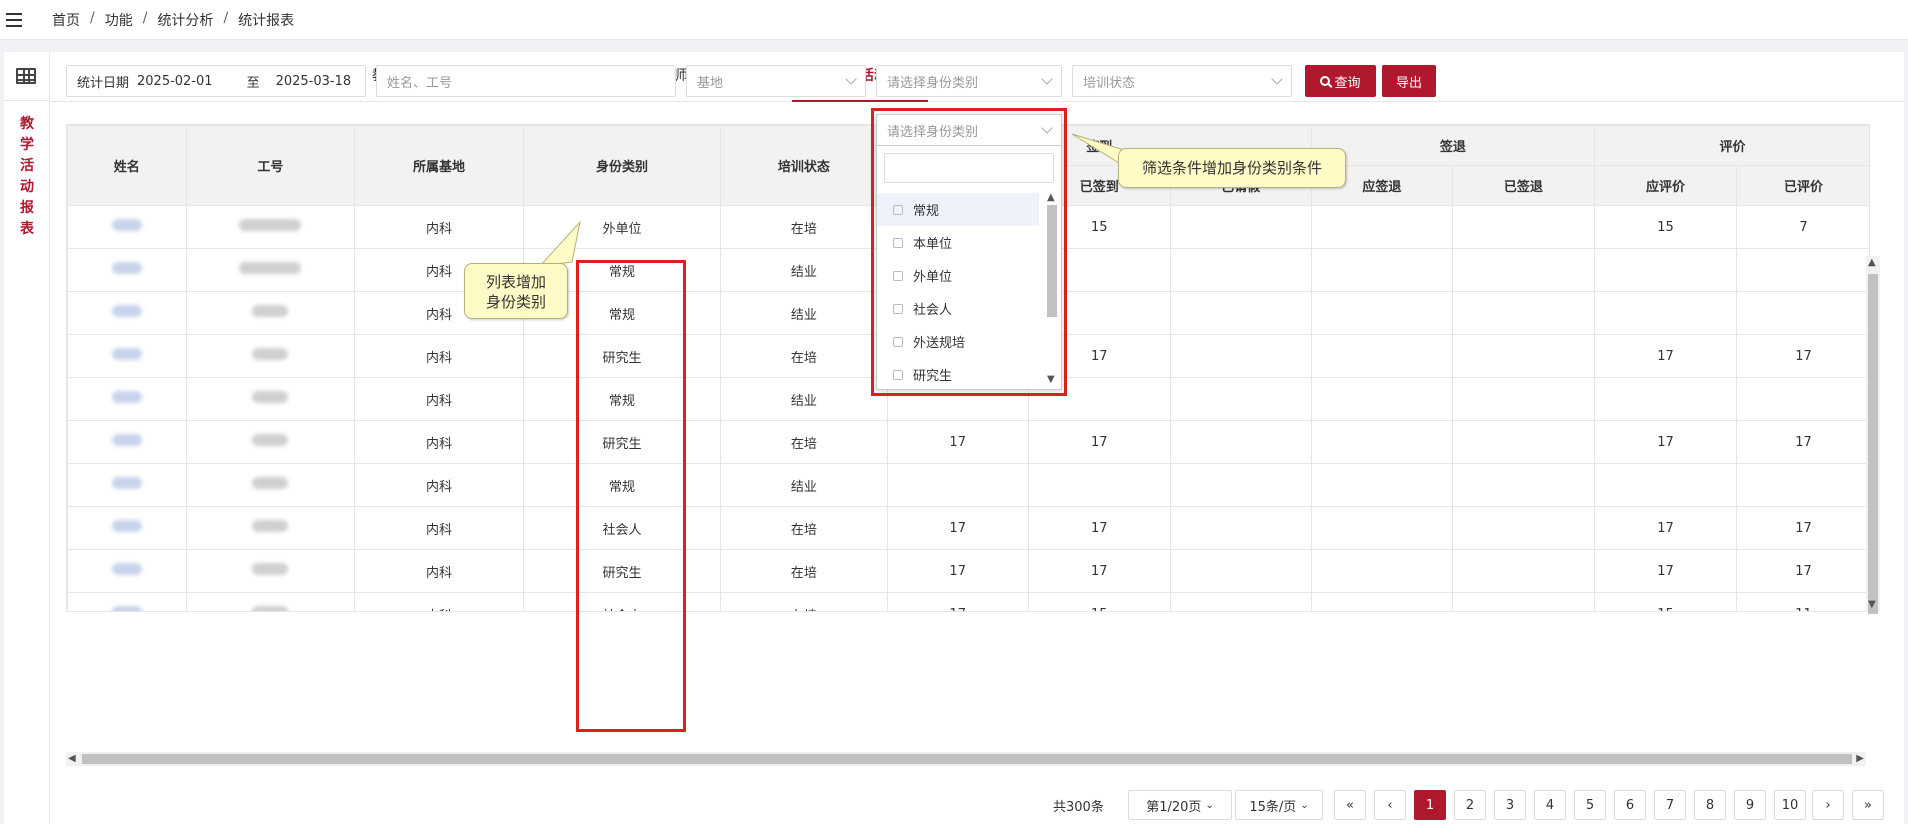  What do you see at coordinates (1510, 805) in the screenshot?
I see `page-number-button: 3` at bounding box center [1510, 805].